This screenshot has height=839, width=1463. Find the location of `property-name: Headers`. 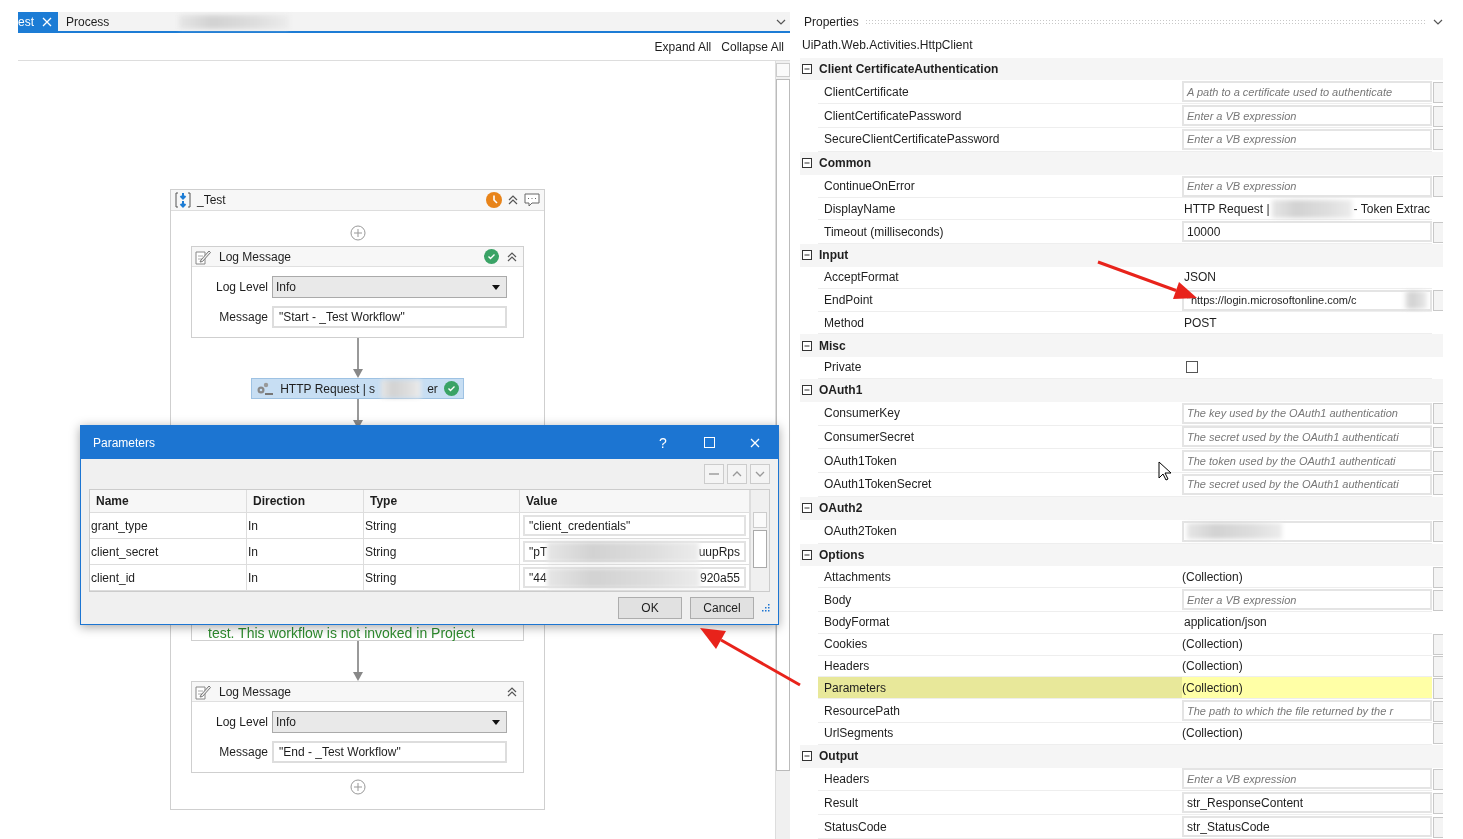

property-name: Headers is located at coordinates (1000, 779).